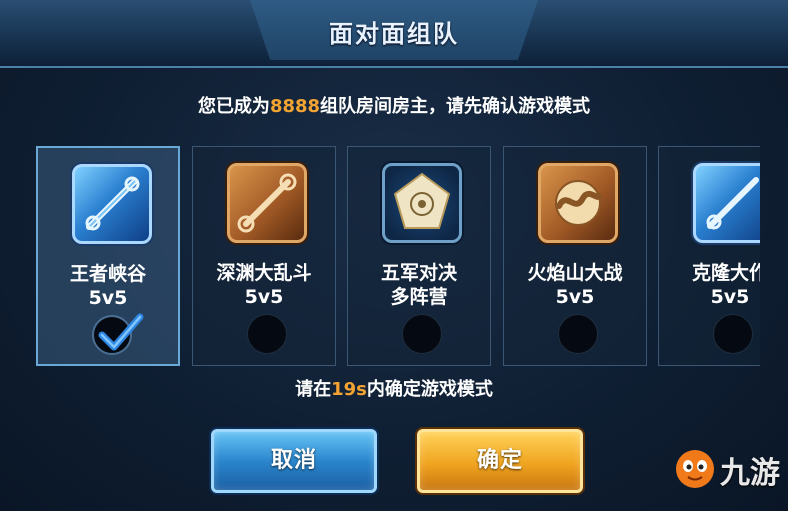  I want to click on countdown-prompt: 请在19s内确定游戏模式, so click(394, 388).